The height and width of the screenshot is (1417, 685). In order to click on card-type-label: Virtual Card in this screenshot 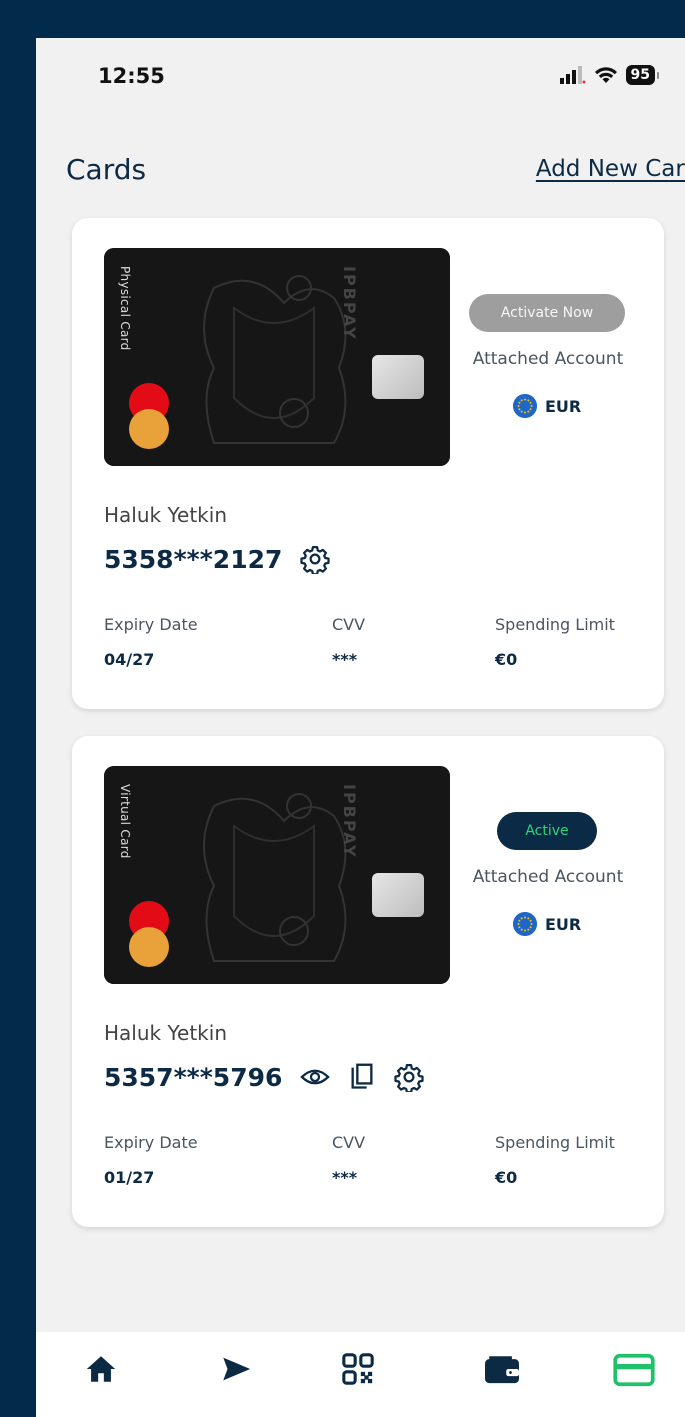, I will do `click(125, 821)`.